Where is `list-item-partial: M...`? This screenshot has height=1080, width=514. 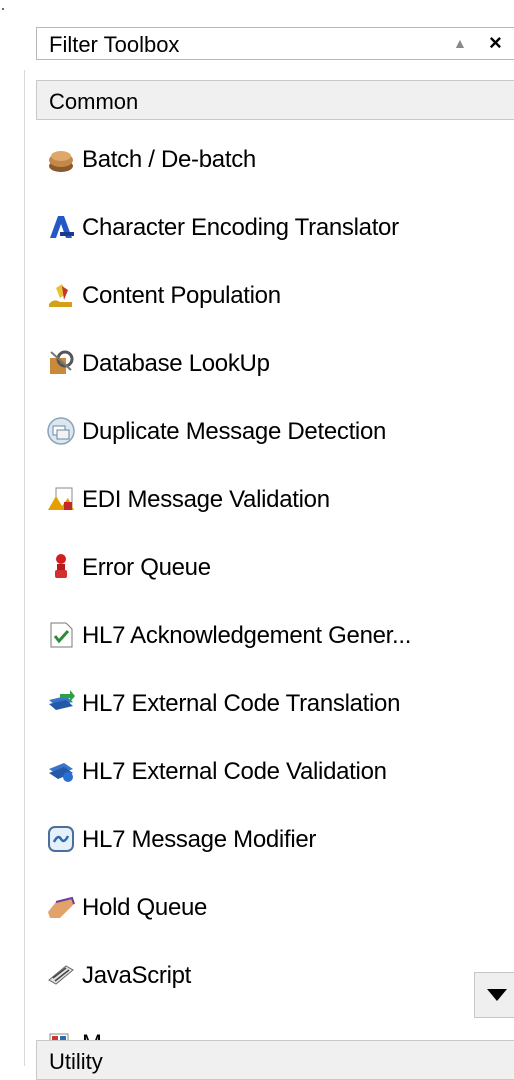 list-item-partial: M... is located at coordinates (275, 1032).